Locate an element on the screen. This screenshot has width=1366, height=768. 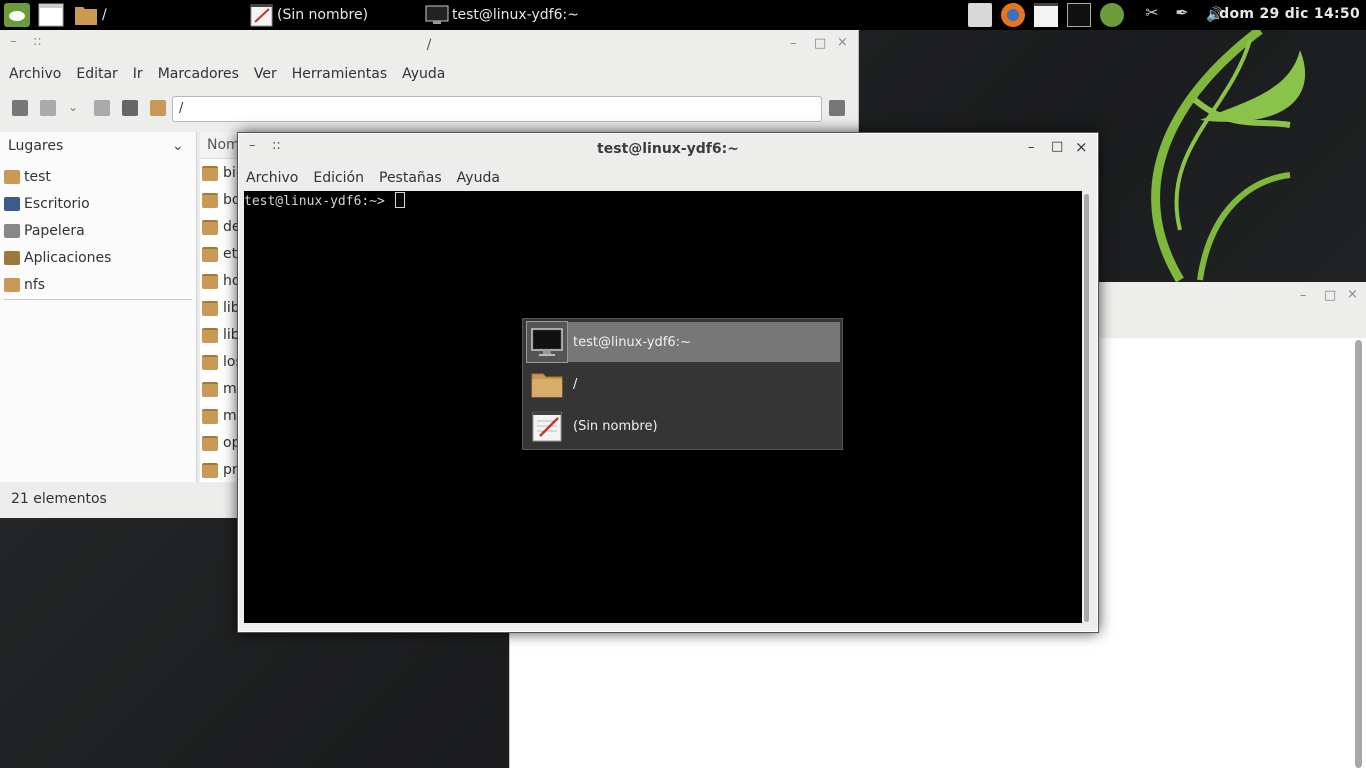
task-label: test@linux-ydf6:~ is located at coordinates (515, 15).